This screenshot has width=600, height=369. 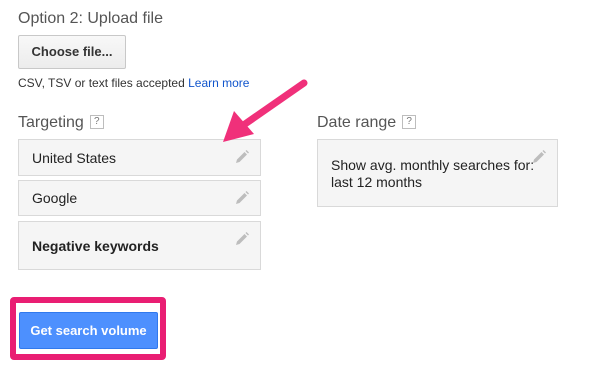 I want to click on network-targeting-card: Google, so click(x=139, y=198).